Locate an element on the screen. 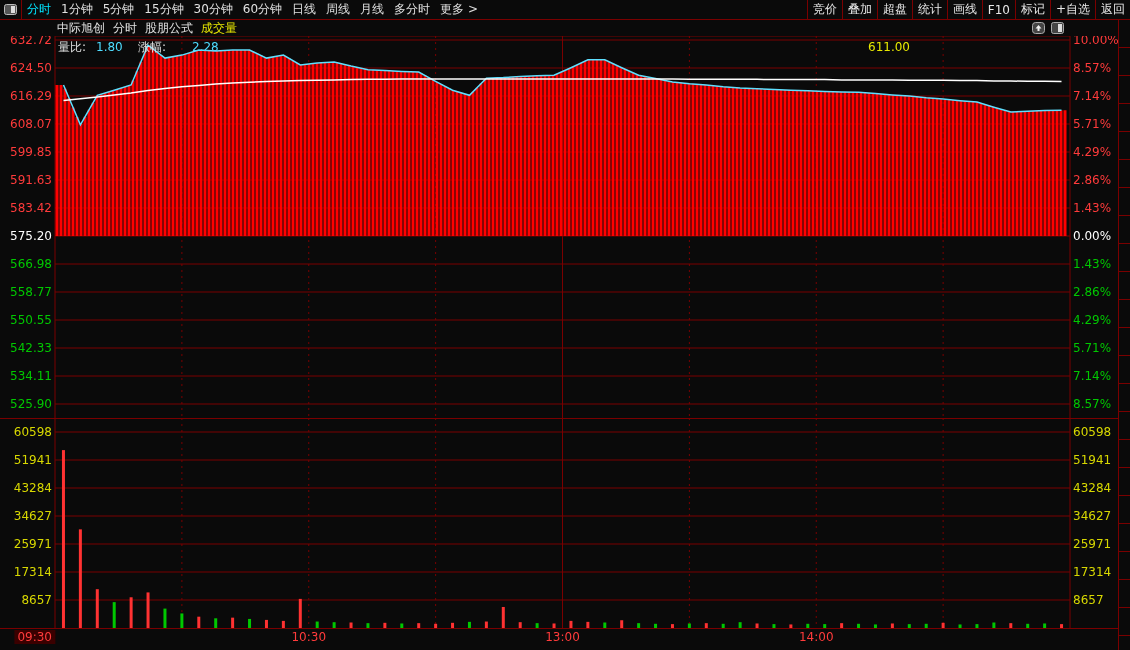  axis-label: 2.86% is located at coordinates (1092, 292).